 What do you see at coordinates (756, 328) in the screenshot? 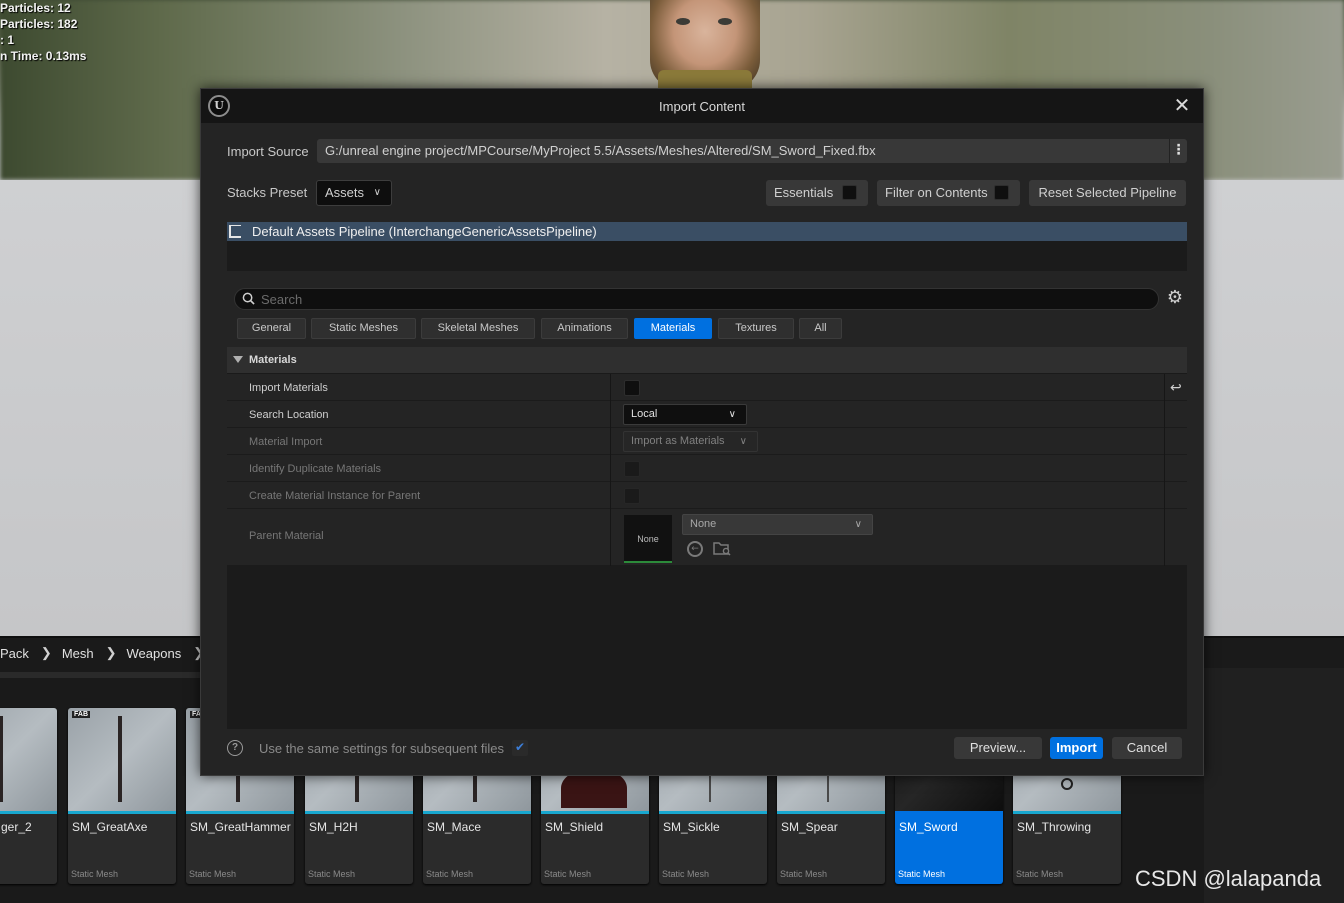
I see `tab-textures: Textures` at bounding box center [756, 328].